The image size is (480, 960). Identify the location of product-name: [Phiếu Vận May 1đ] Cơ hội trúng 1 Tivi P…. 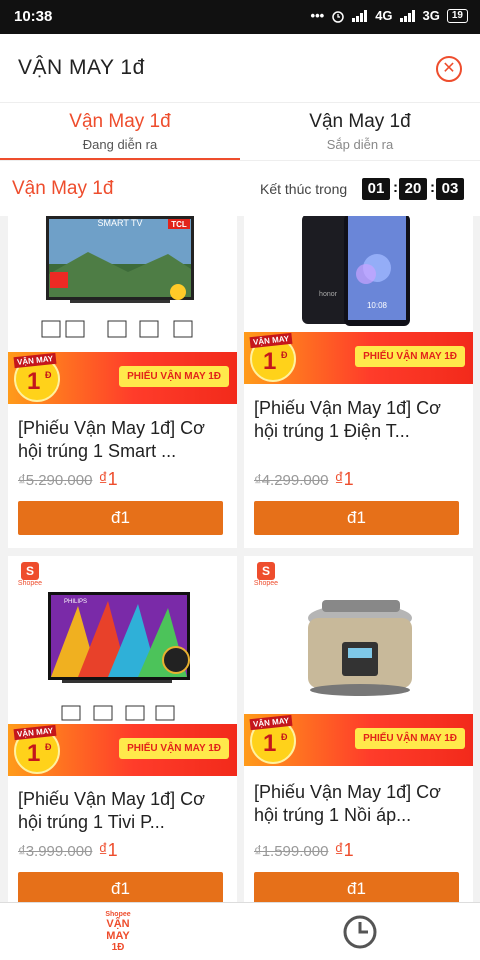
(123, 811).